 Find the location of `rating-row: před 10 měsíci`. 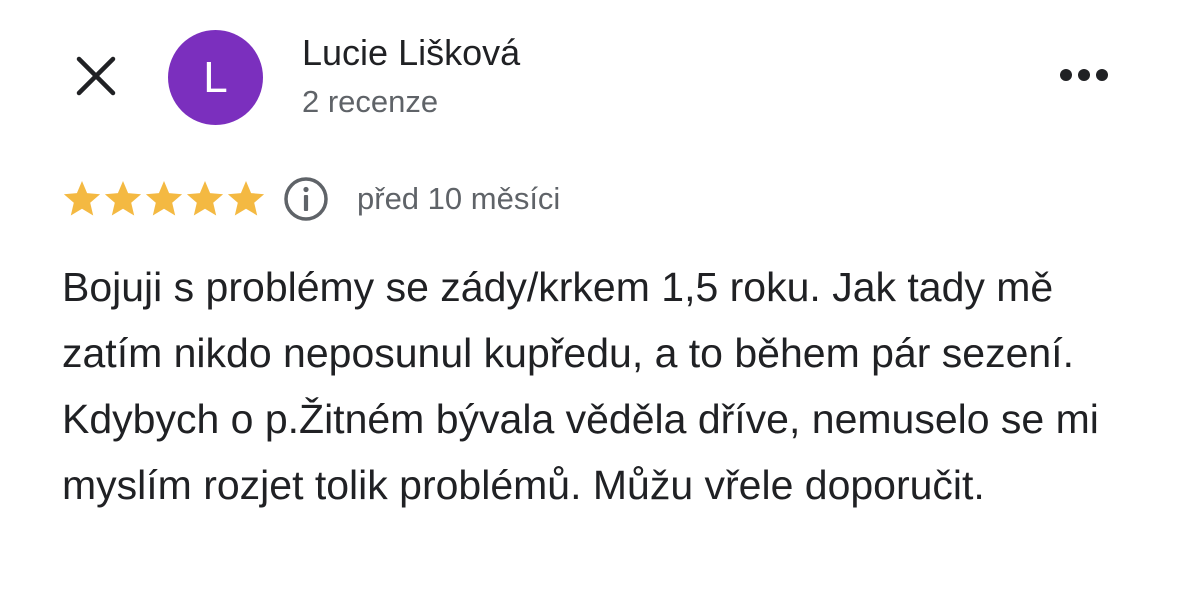

rating-row: před 10 měsíci is located at coordinates (311, 199).